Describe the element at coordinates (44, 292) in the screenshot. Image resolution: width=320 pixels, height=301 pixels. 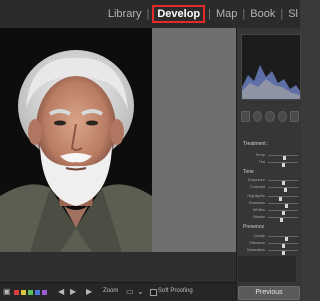
I see `color-label-purple` at that location.